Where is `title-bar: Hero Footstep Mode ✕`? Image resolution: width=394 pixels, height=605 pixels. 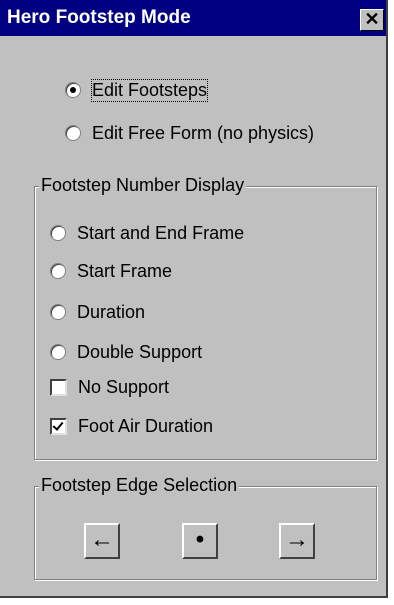 title-bar: Hero Footstep Mode ✕ is located at coordinates (193, 18).